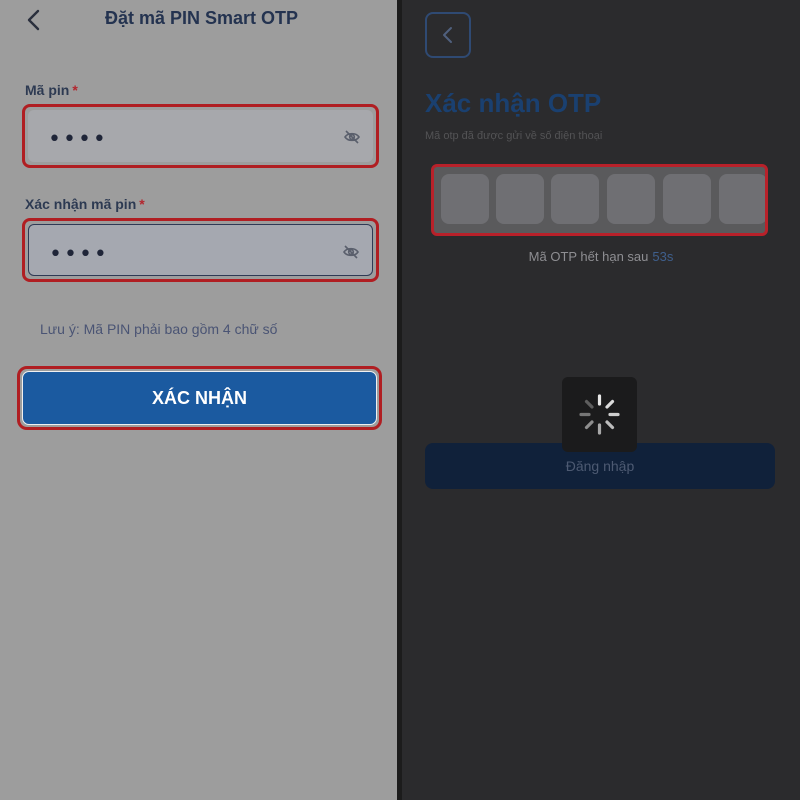 The image size is (800, 800). I want to click on confirm-pin-masked-value: ••••, so click(79, 254).